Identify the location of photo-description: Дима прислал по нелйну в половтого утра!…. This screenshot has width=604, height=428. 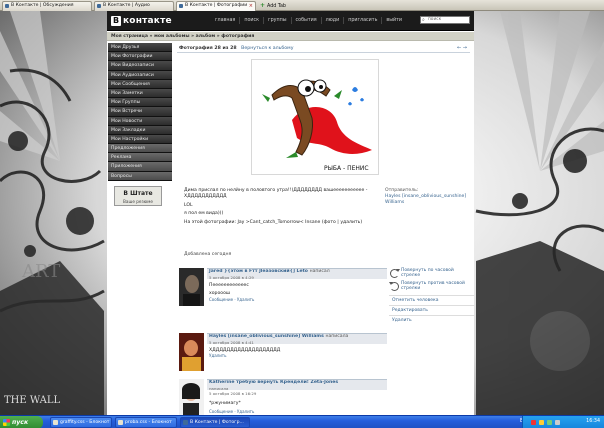
(286, 208).